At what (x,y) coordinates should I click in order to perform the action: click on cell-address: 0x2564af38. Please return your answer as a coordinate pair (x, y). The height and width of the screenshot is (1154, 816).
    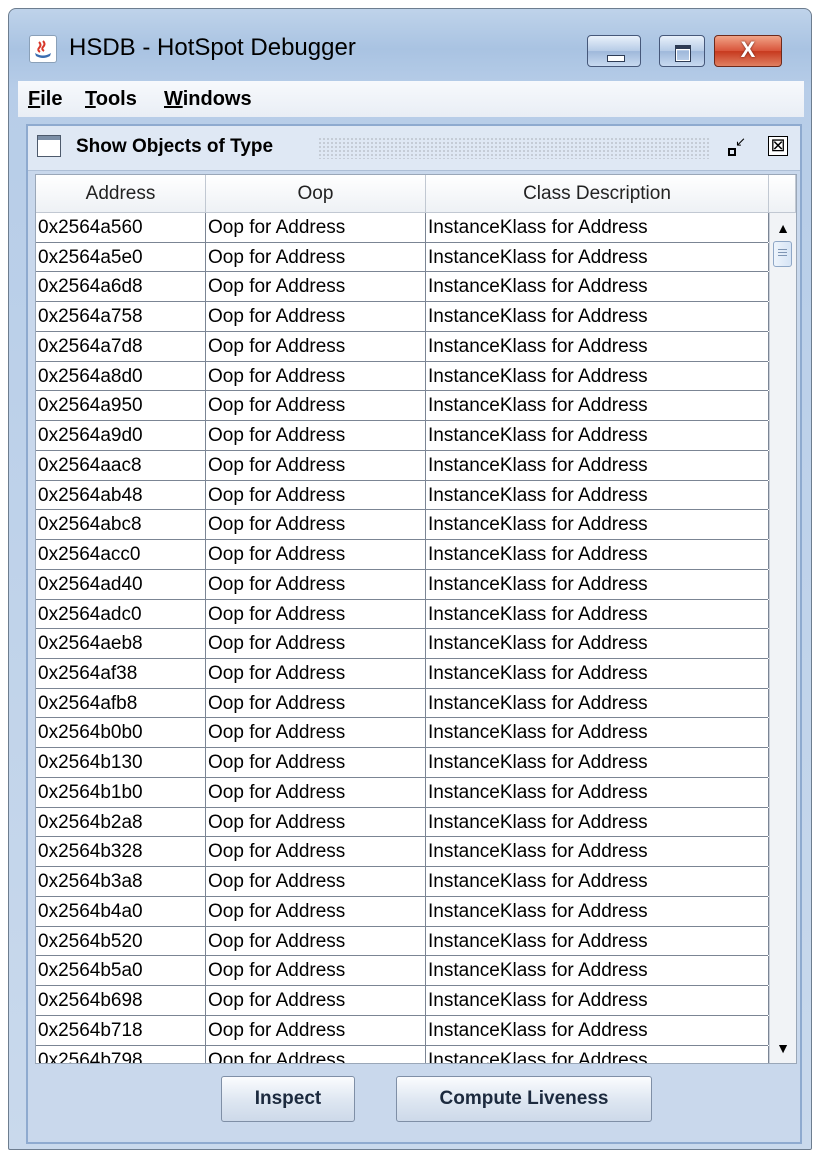
    Looking at the image, I should click on (121, 673).